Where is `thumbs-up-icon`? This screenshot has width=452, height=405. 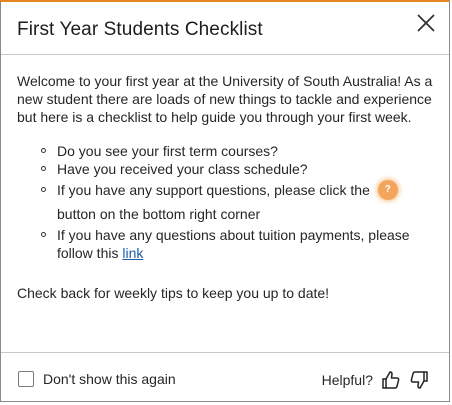
thumbs-up-icon is located at coordinates (391, 380).